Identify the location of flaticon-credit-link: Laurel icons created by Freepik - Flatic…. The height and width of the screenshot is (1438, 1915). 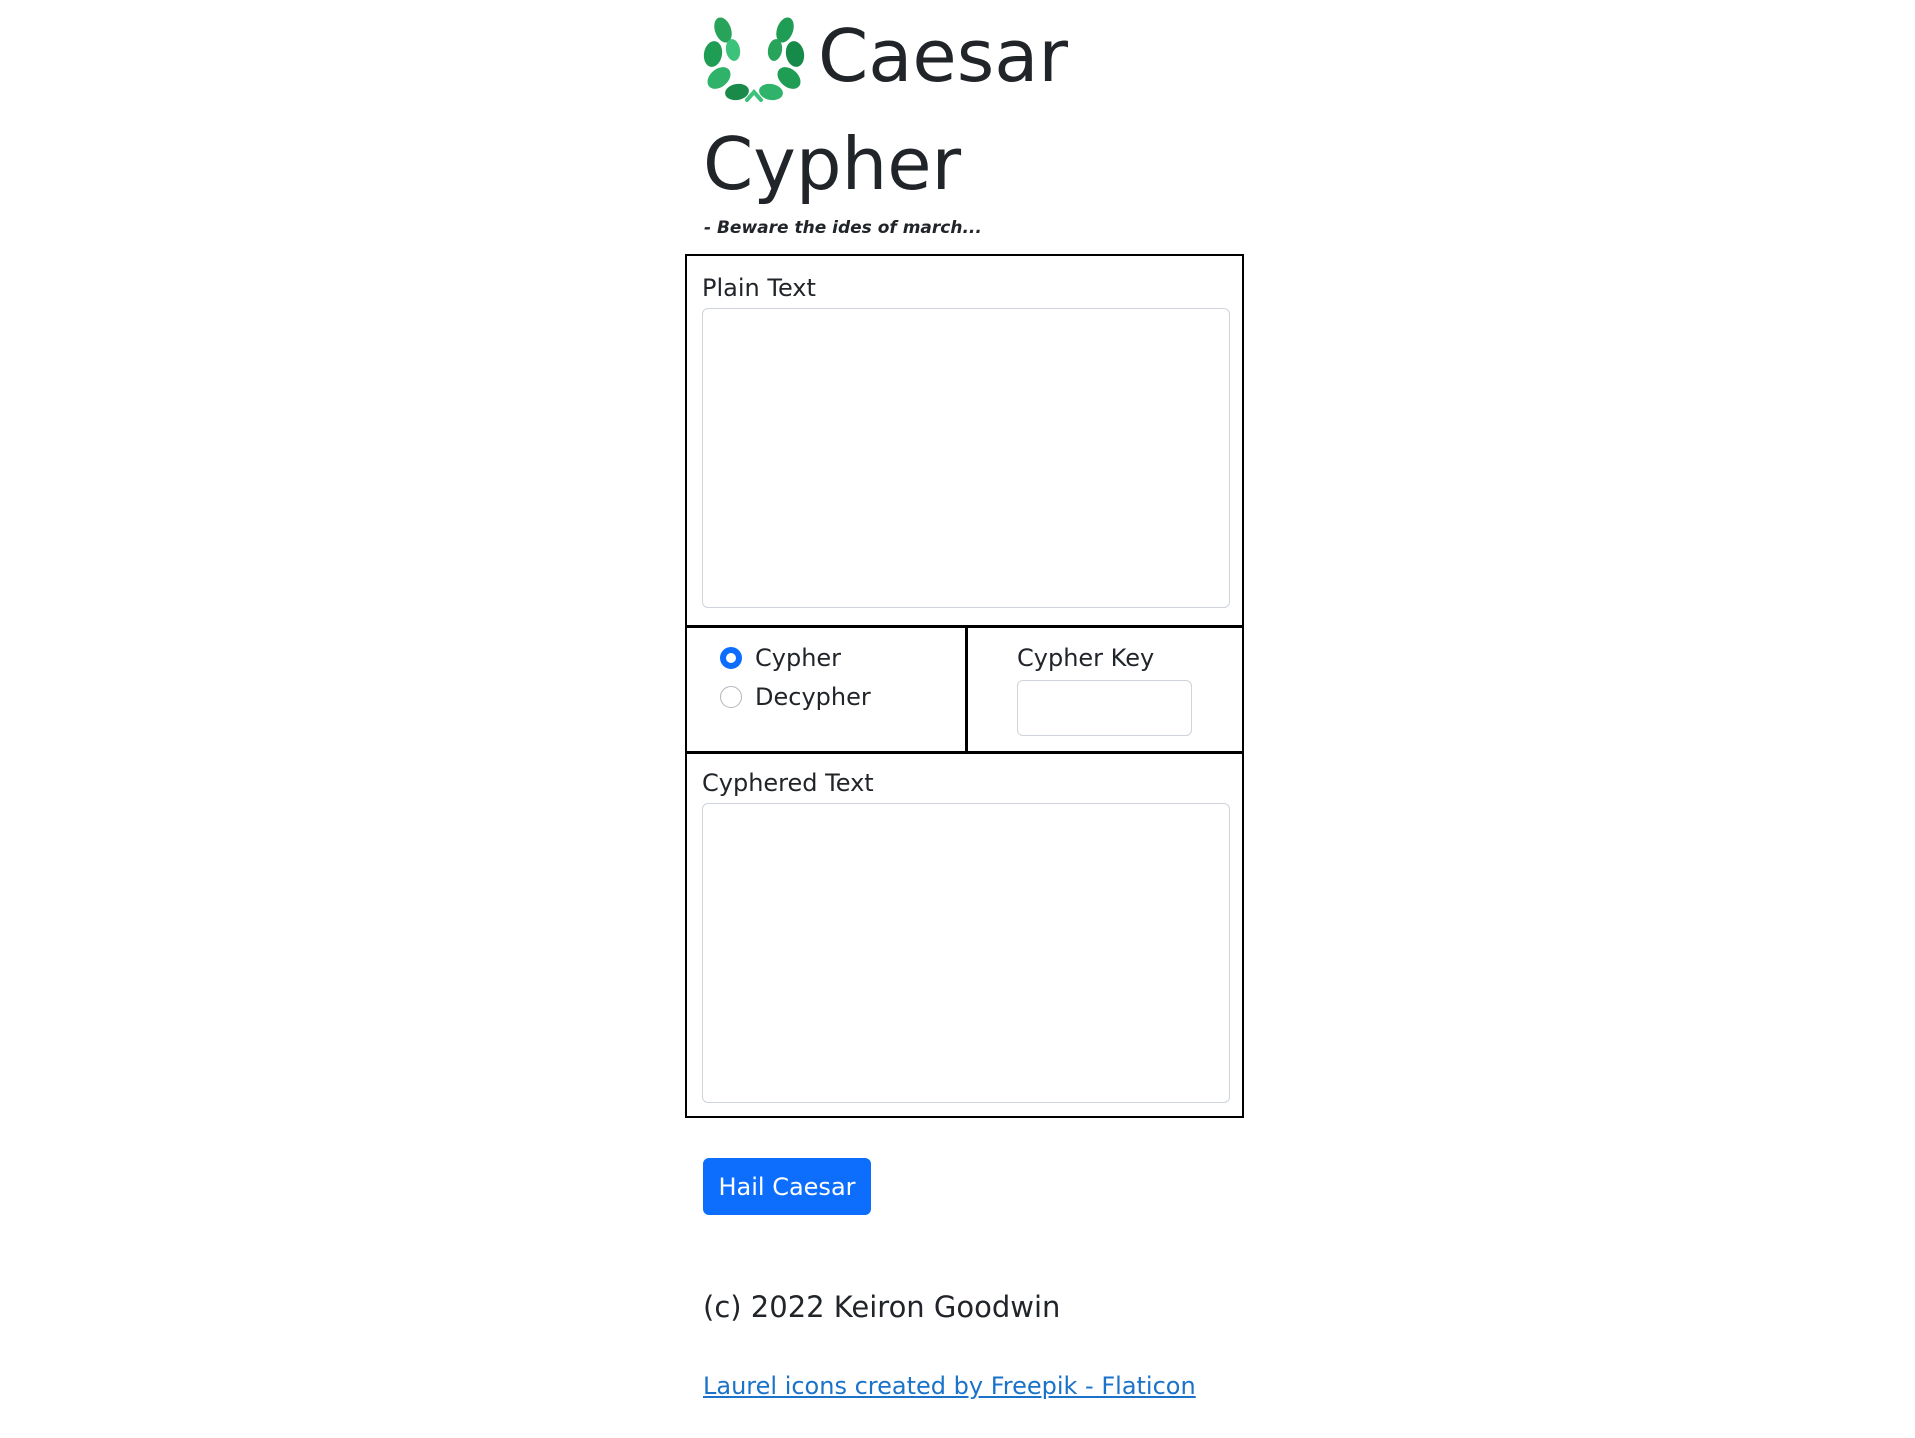
(949, 1386).